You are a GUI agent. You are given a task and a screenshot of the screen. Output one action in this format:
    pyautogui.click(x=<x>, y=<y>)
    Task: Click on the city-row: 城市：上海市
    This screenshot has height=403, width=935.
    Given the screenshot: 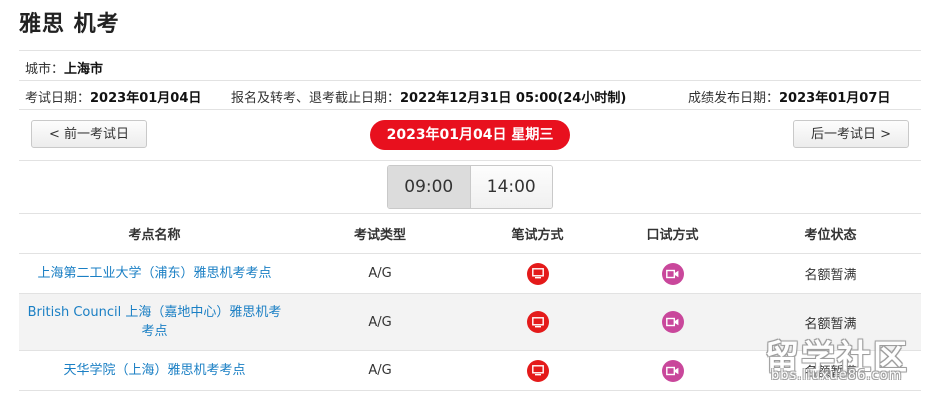 What is the action you would take?
    pyautogui.click(x=64, y=67)
    